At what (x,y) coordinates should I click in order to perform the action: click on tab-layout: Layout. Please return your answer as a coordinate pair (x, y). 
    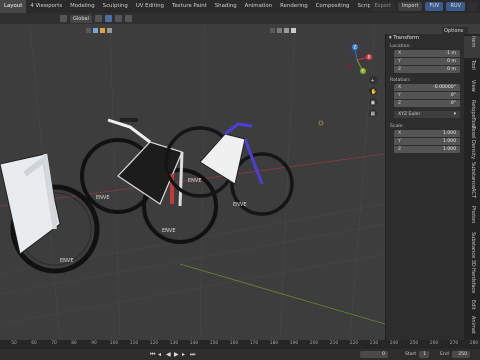
    Looking at the image, I should click on (13, 6).